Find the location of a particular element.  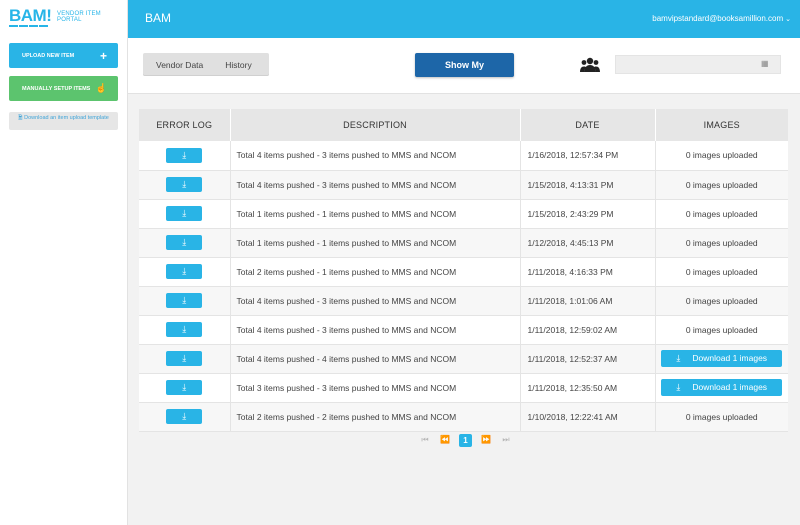

bam-logo: BAM! is located at coordinates (30, 18).